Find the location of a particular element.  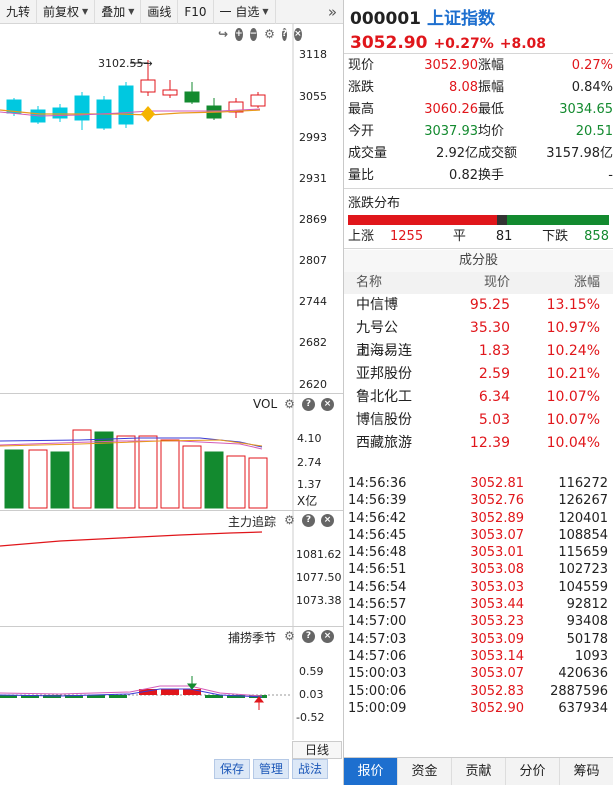

component-name: 中信博 is located at coordinates (377, 305).